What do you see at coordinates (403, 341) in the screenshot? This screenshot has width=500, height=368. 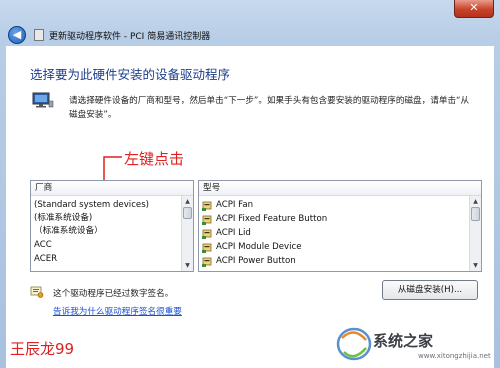 I see `site-watermark-text: 系统之家` at bounding box center [403, 341].